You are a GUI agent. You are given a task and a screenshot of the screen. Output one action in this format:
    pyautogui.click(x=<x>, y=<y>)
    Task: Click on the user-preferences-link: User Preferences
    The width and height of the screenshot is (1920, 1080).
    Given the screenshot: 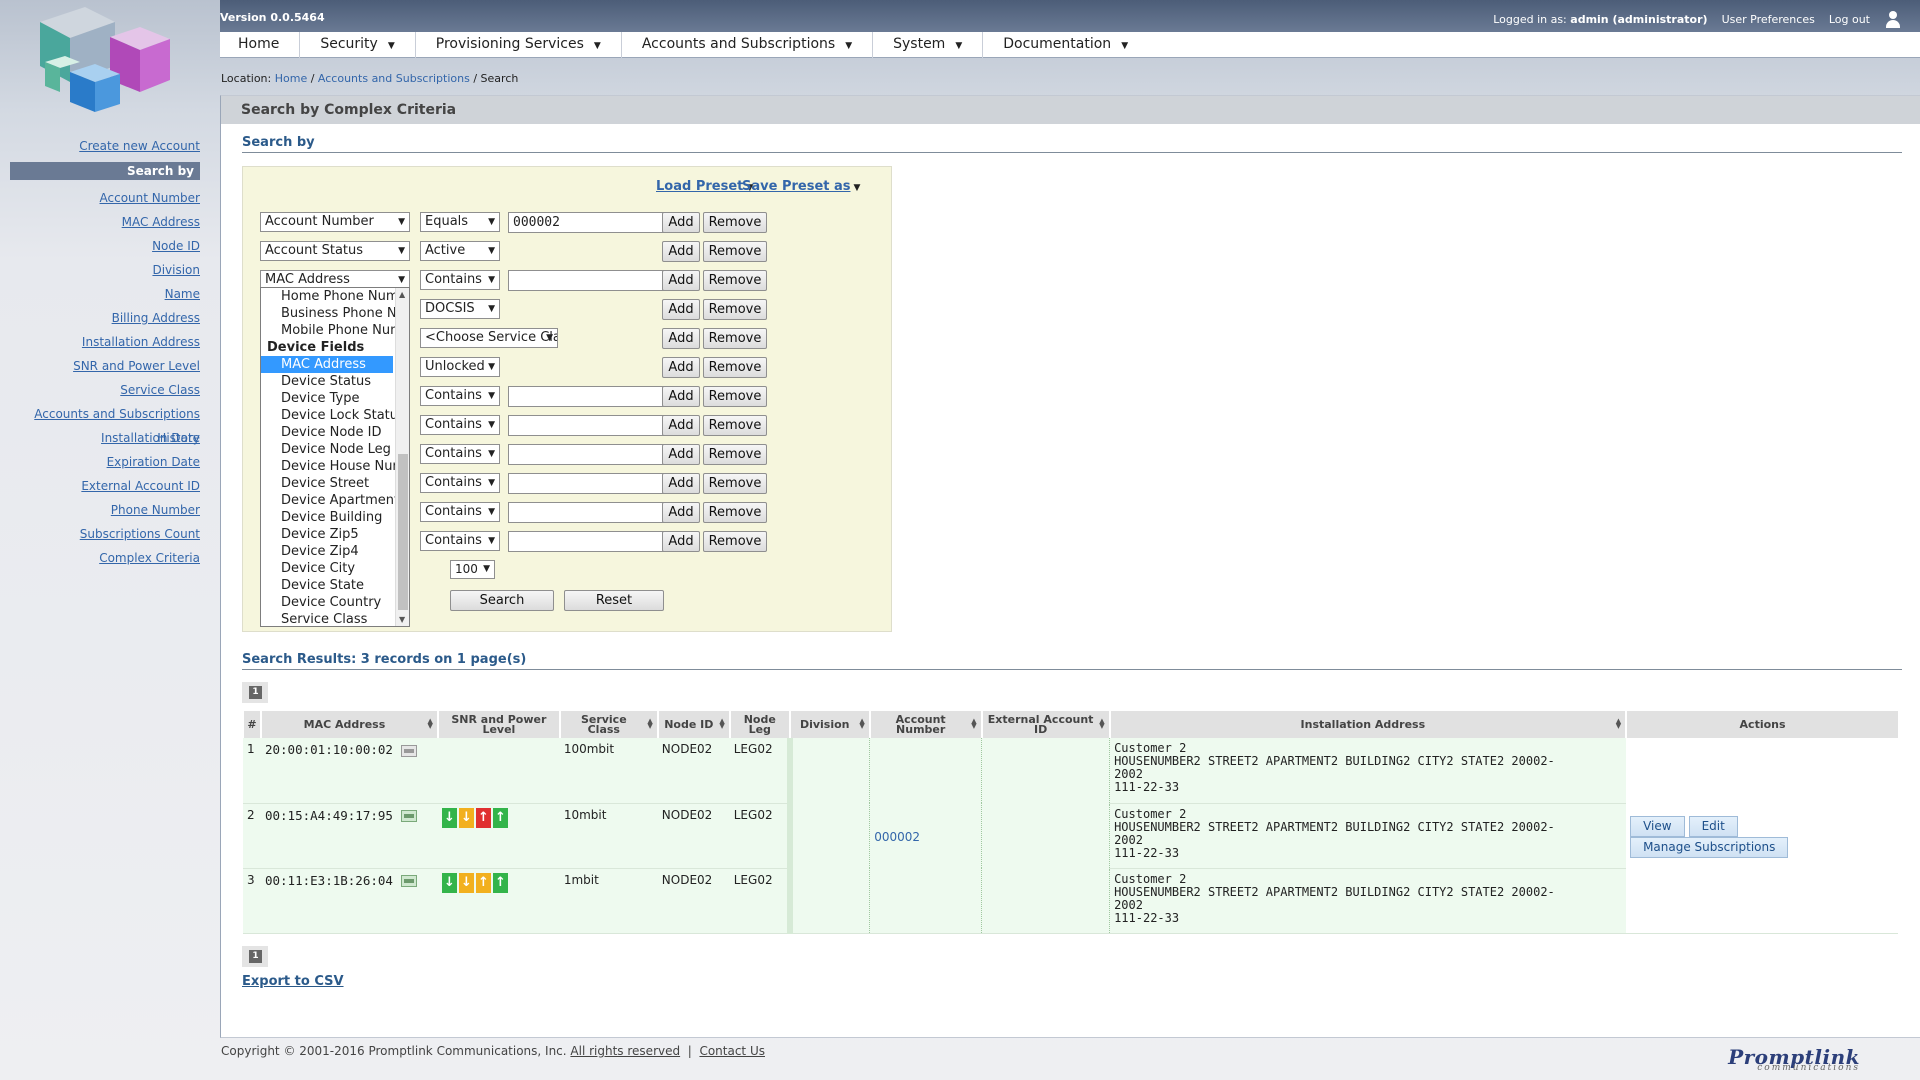 What is the action you would take?
    pyautogui.click(x=1768, y=19)
    